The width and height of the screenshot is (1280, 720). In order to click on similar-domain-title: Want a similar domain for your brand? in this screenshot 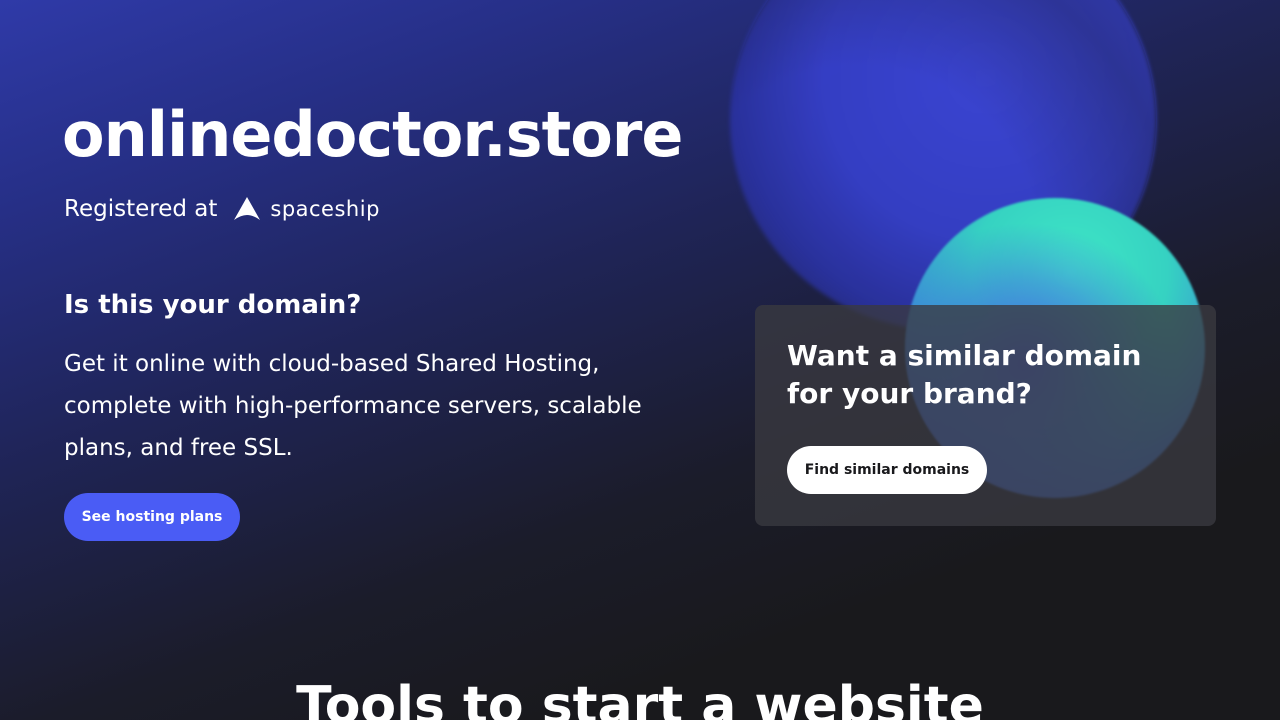, I will do `click(964, 374)`.